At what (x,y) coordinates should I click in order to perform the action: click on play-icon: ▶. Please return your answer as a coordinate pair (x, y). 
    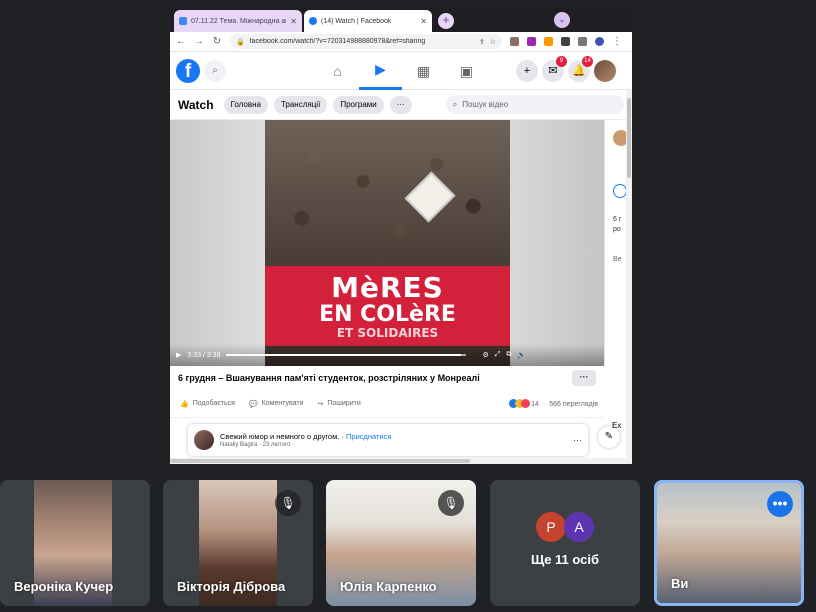
    Looking at the image, I should click on (178, 355).